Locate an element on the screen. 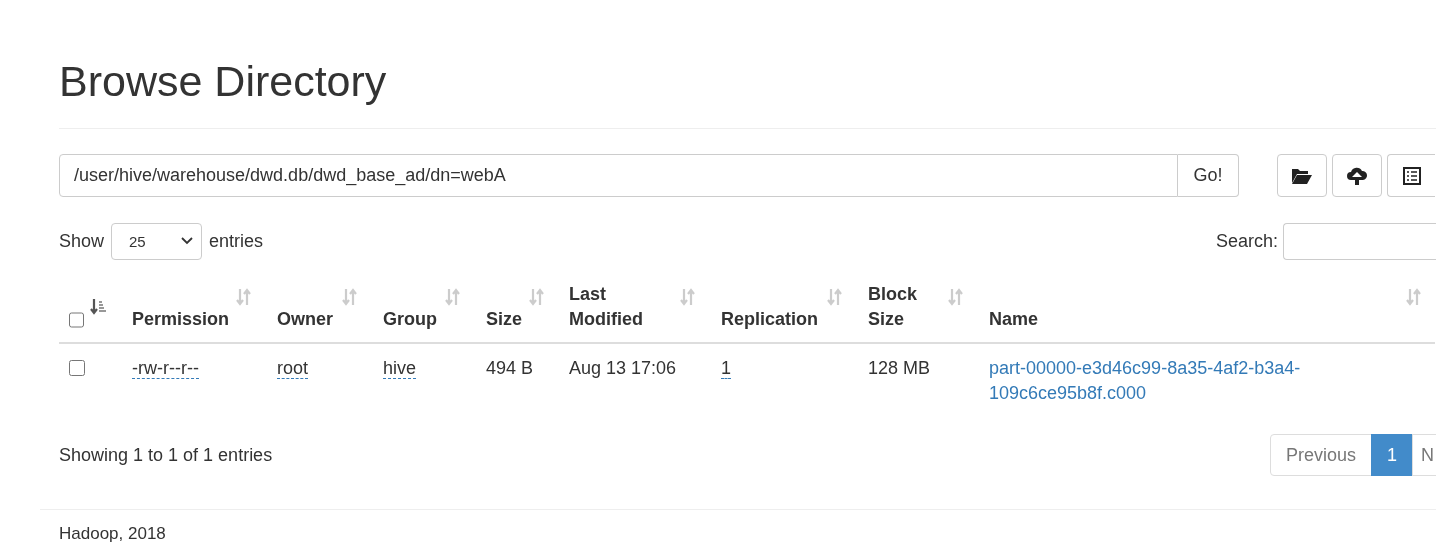 This screenshot has height=542, width=1436. entries-info: Showing 1 to 1 of 1 entries is located at coordinates (166, 455).